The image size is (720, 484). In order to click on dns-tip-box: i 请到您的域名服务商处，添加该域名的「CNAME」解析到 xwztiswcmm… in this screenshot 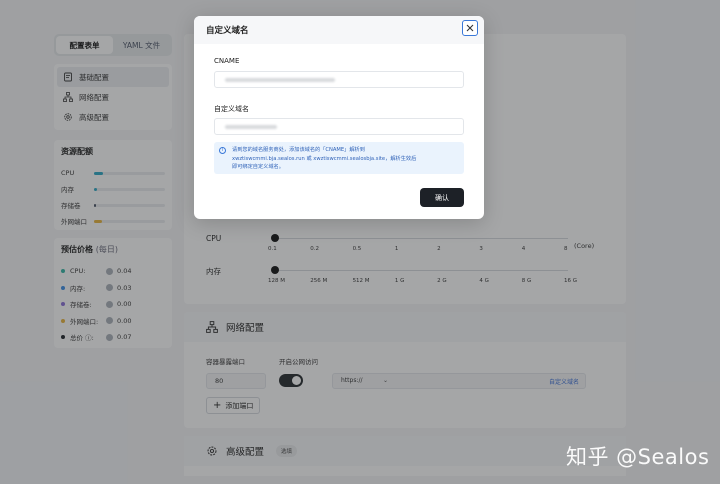, I will do `click(339, 158)`.